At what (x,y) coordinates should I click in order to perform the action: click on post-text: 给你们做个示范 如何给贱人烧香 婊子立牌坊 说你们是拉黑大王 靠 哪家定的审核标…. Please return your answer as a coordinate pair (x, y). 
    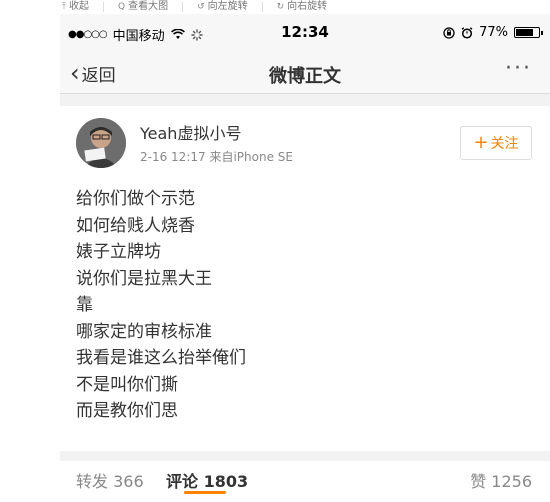
    Looking at the image, I should click on (161, 305).